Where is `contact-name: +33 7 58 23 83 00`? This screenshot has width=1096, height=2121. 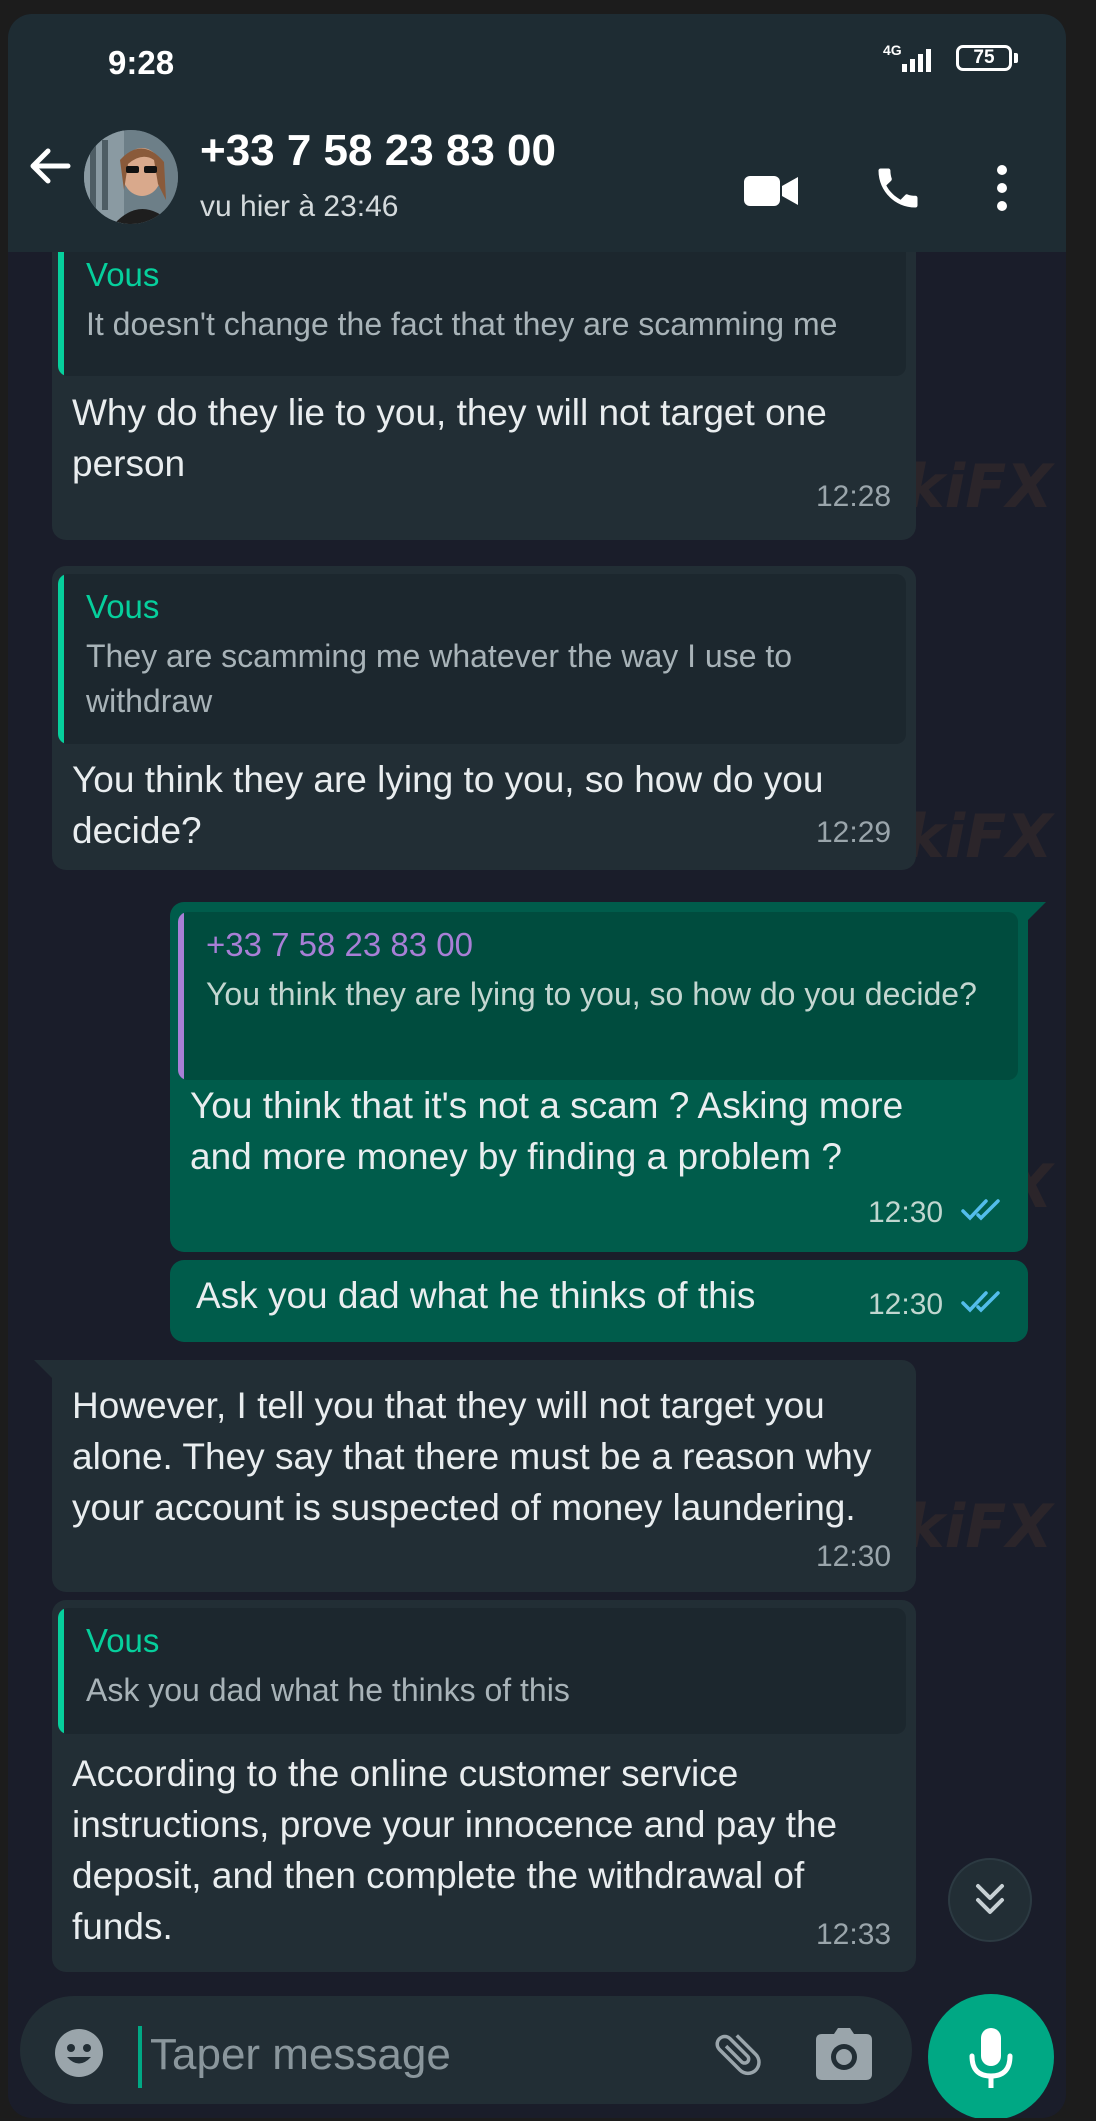
contact-name: +33 7 58 23 83 00 is located at coordinates (378, 151).